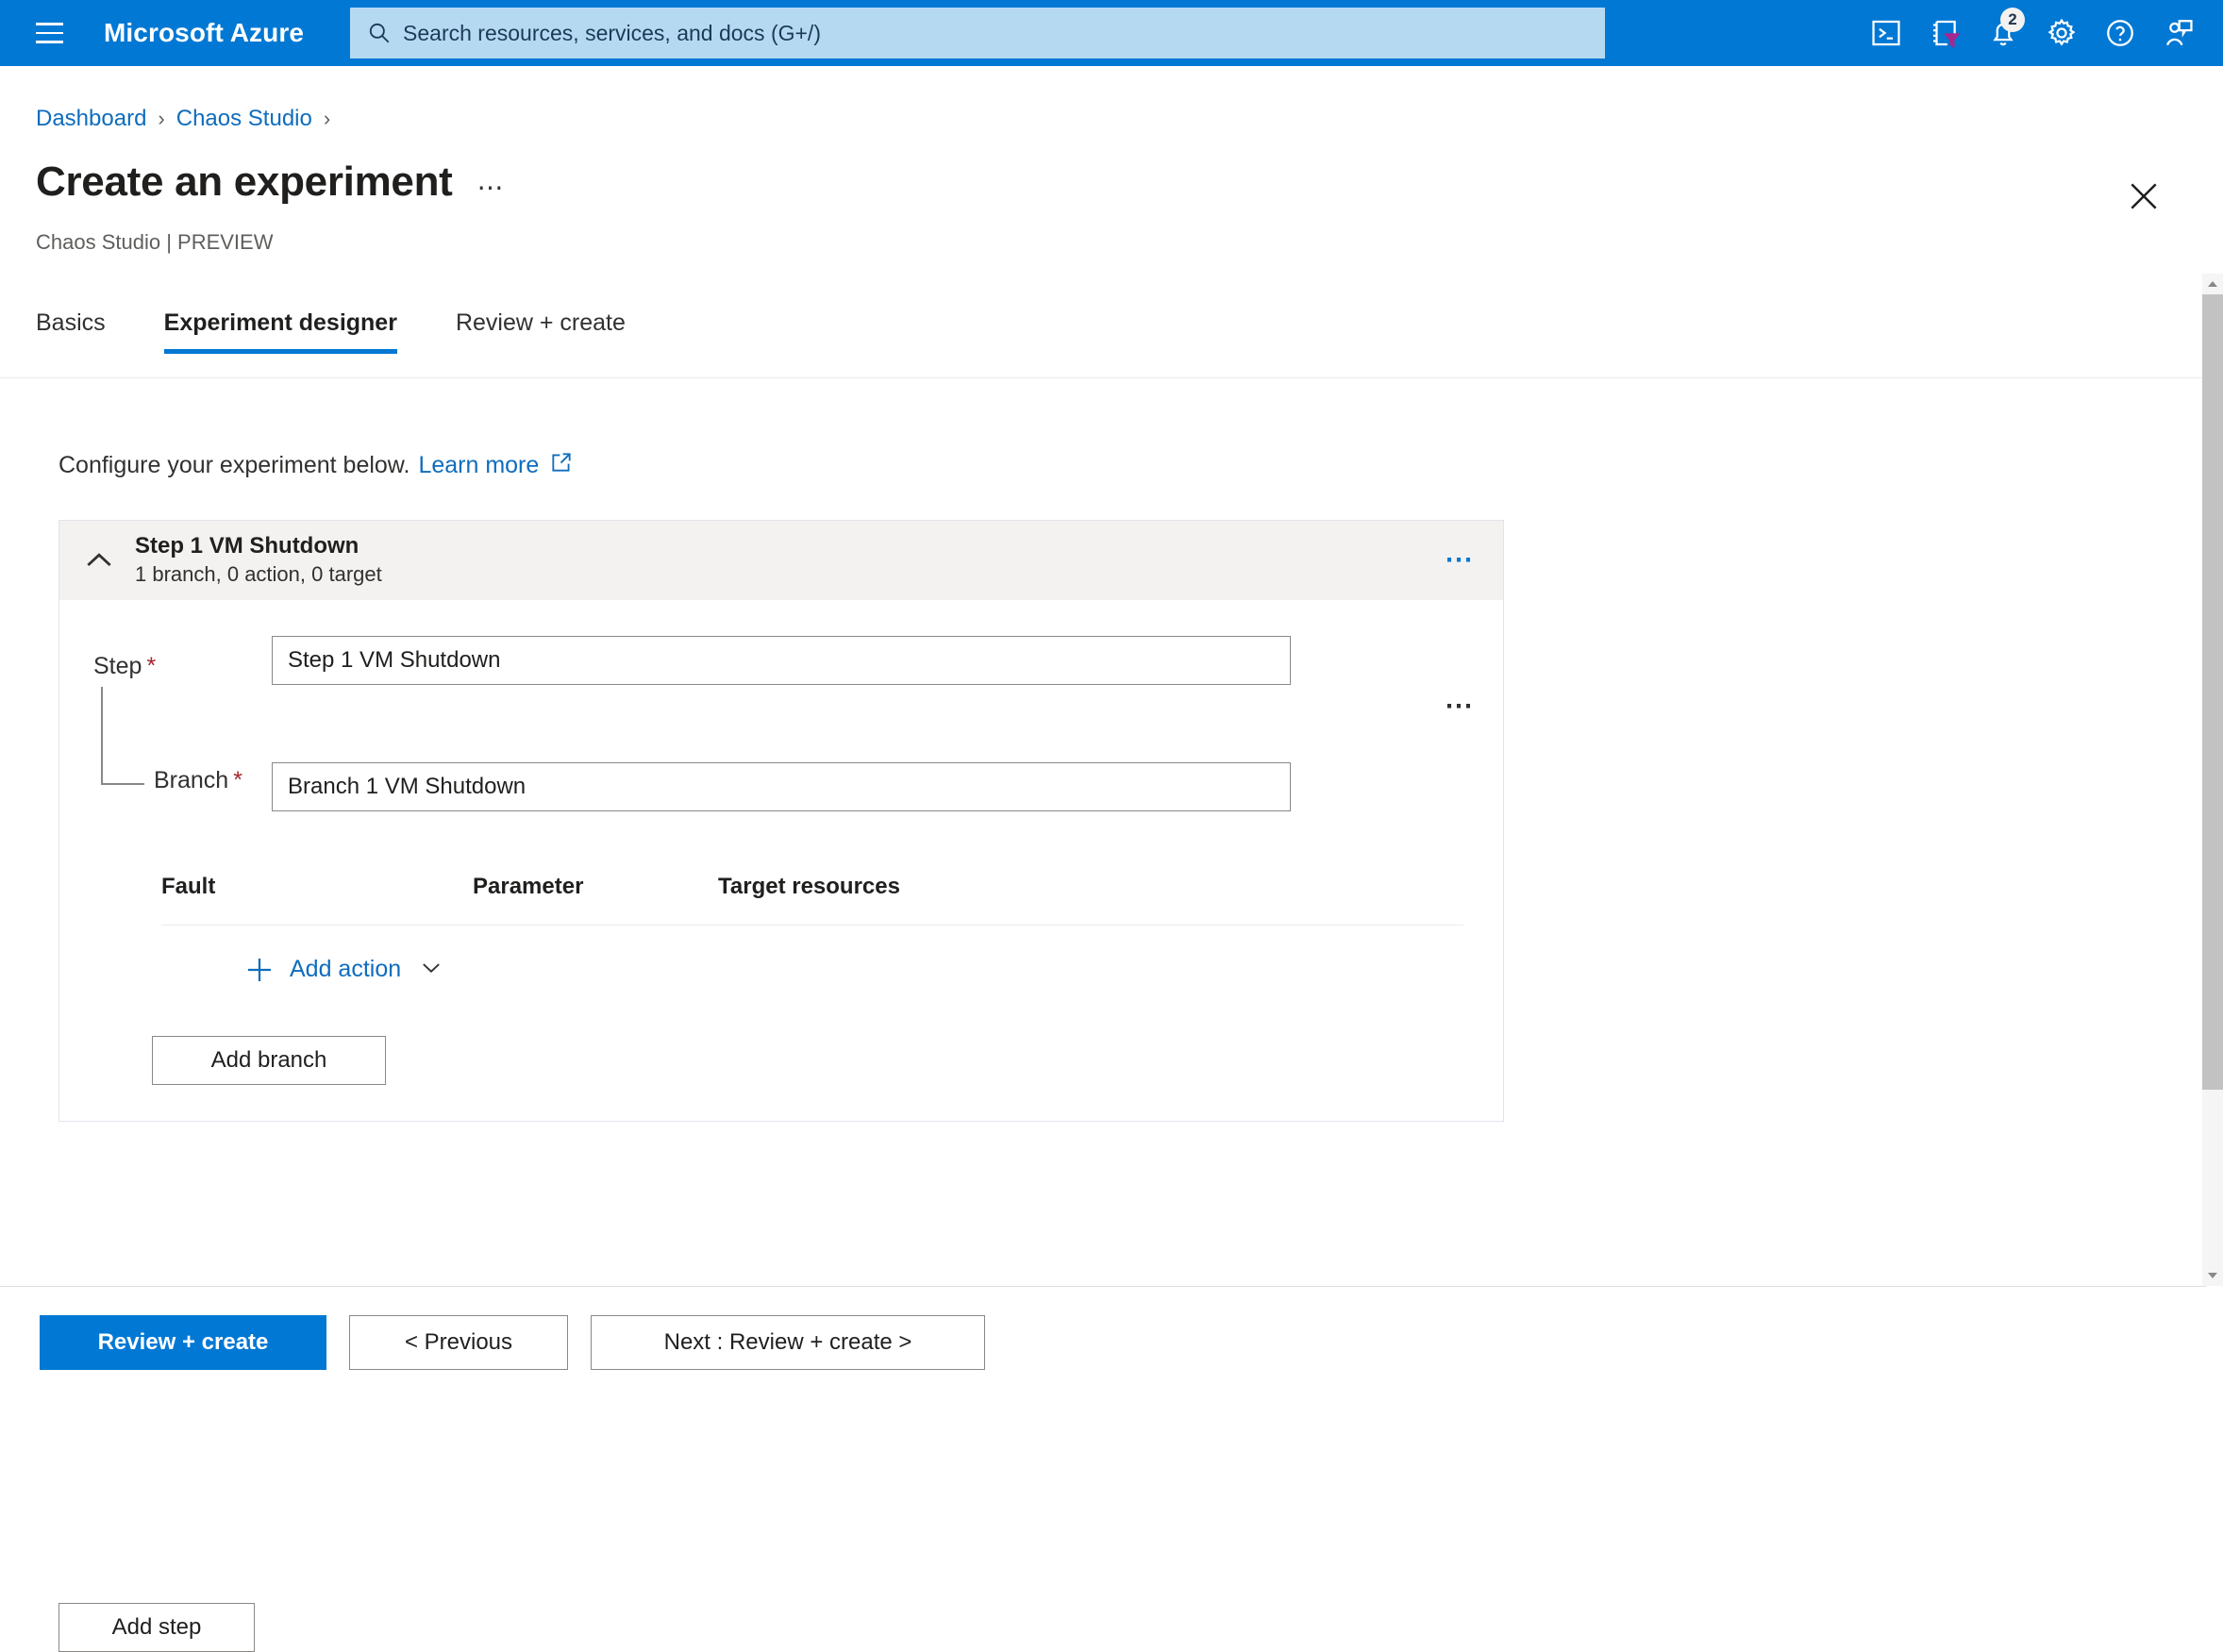 The height and width of the screenshot is (1652, 2223). I want to click on scroll-up-arrow-icon, so click(2212, 284).